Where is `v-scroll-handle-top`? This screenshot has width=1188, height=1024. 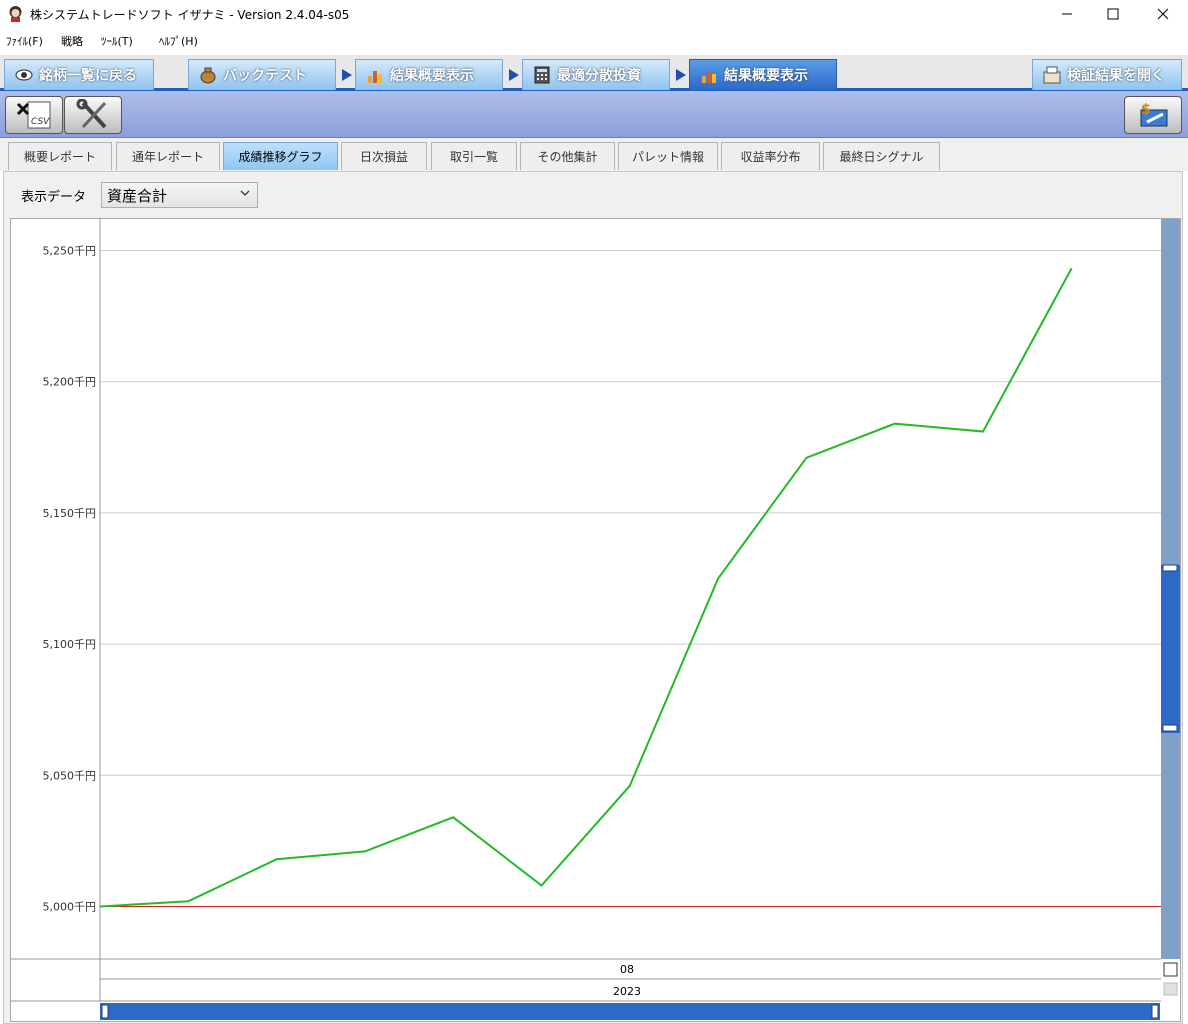 v-scroll-handle-top is located at coordinates (1170, 568).